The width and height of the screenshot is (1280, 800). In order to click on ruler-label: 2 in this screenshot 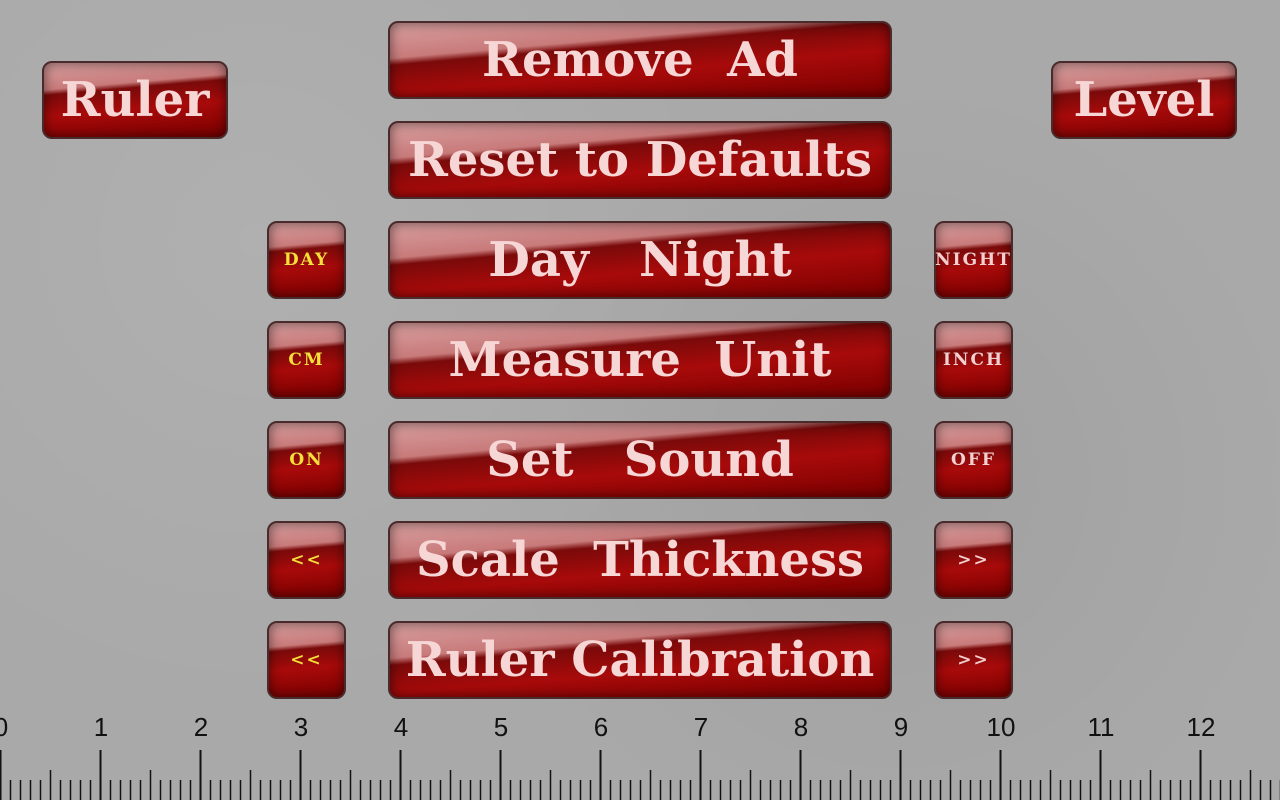, I will do `click(201, 727)`.